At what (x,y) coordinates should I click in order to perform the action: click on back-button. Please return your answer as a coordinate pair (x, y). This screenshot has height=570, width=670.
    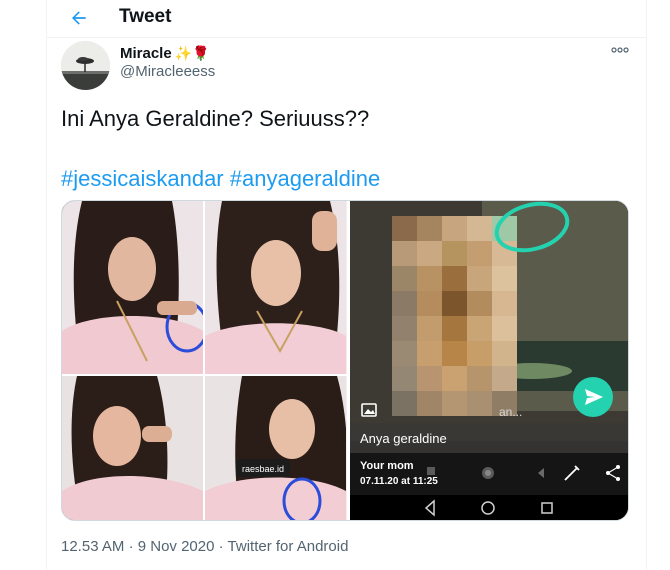
    Looking at the image, I should click on (79, 18).